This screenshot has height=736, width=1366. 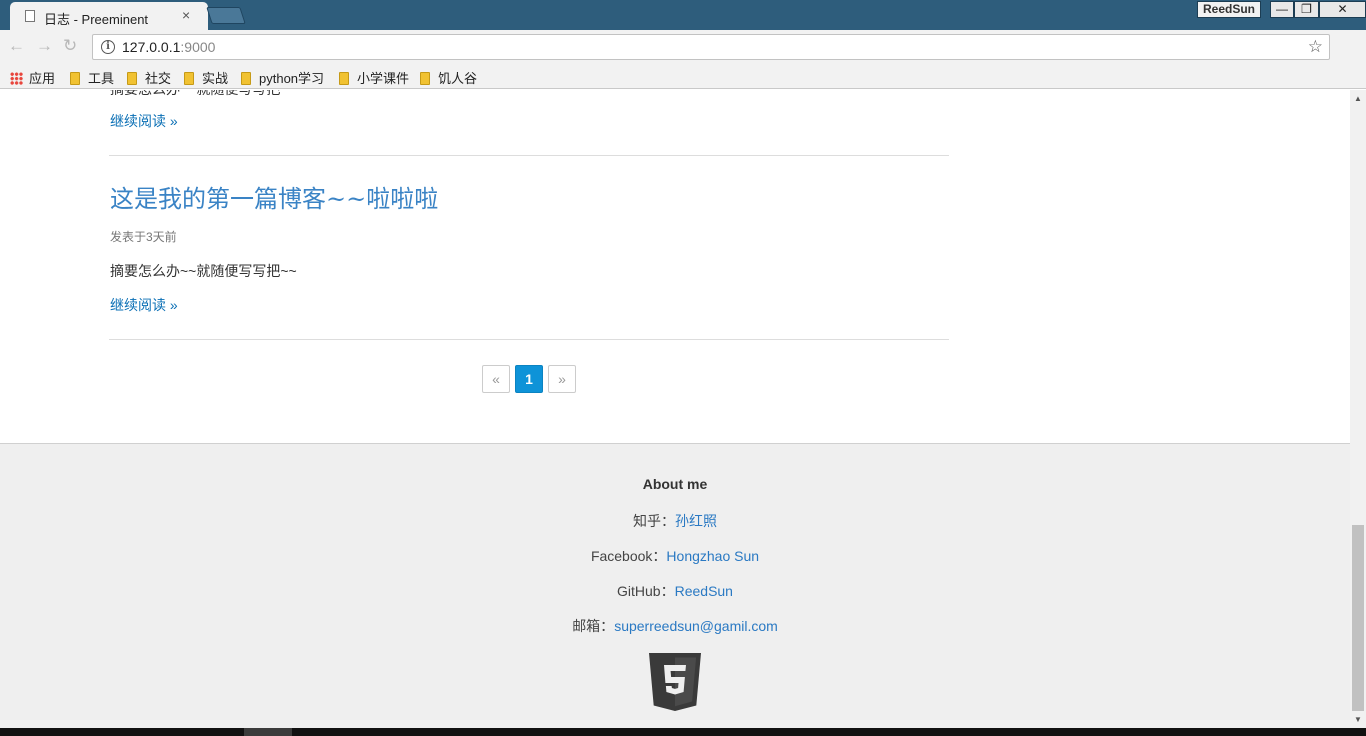 What do you see at coordinates (1282, 9) in the screenshot?
I see `minimize-button: —` at bounding box center [1282, 9].